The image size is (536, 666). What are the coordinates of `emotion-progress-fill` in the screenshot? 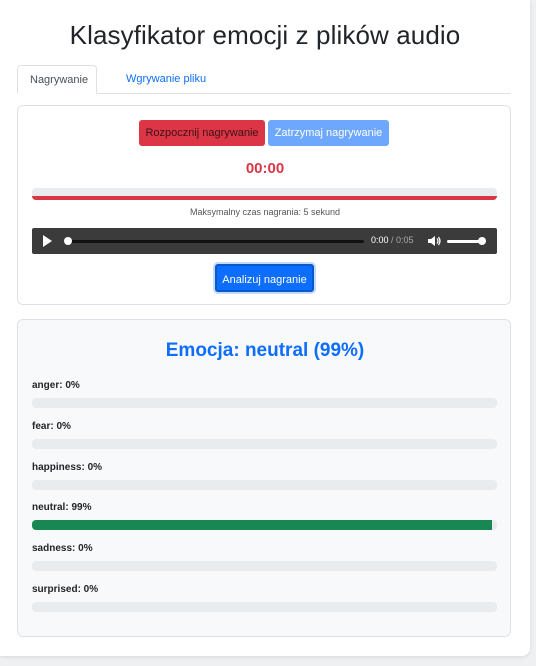 It's located at (262, 525).